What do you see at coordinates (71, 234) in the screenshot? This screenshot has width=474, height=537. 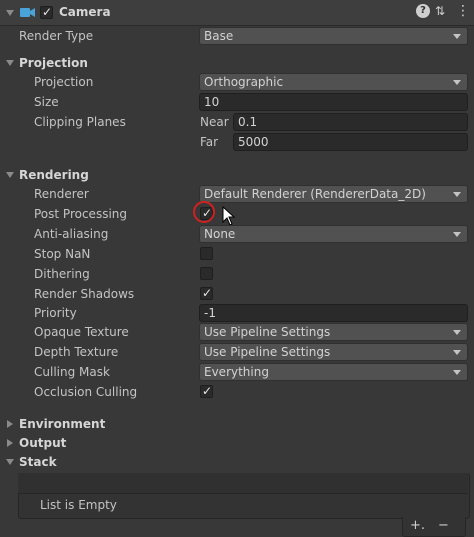 I see `anti-aliasing-label: Anti-aliasing` at bounding box center [71, 234].